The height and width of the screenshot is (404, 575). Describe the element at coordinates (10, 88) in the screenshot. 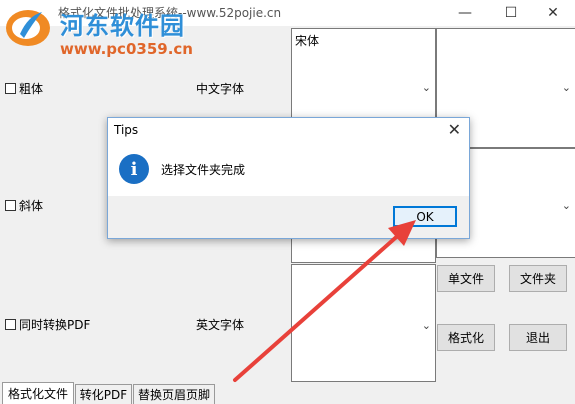

I see `bold-checkbox-box` at that location.